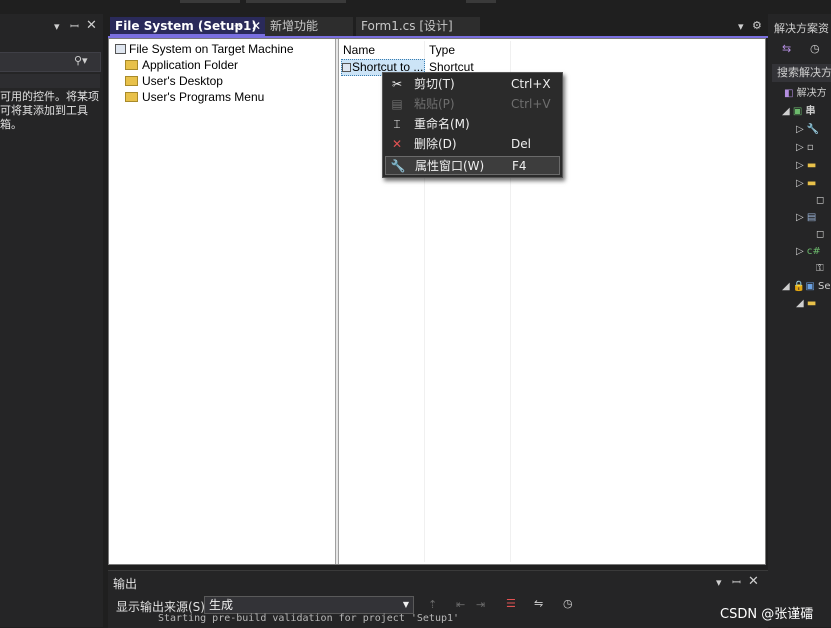 This screenshot has width=831, height=628. I want to click on tree-node: ◢ ▬, so click(806, 304).